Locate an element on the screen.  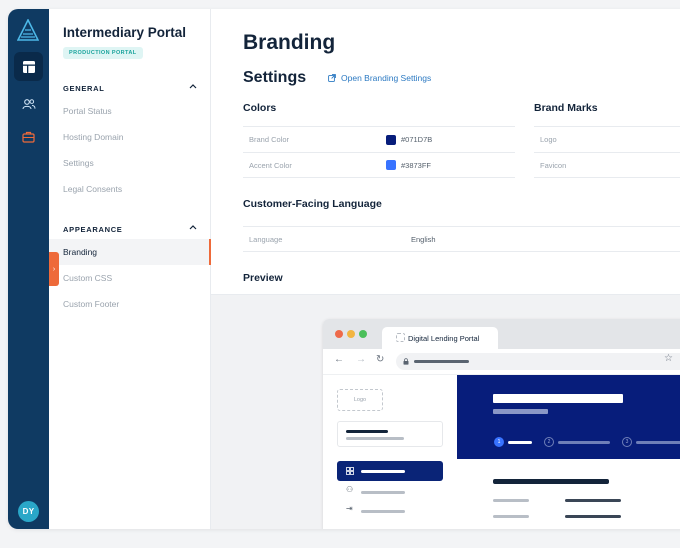
preview-nav-item: ⇥ is located at coordinates (390, 511).